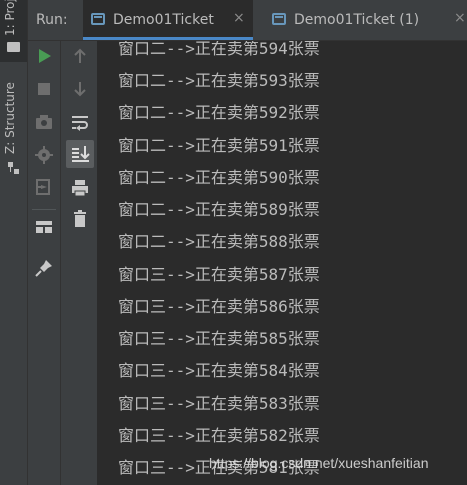 The image size is (467, 485). Describe the element at coordinates (168, 38) in the screenshot. I see `active-tab-indicator` at that location.